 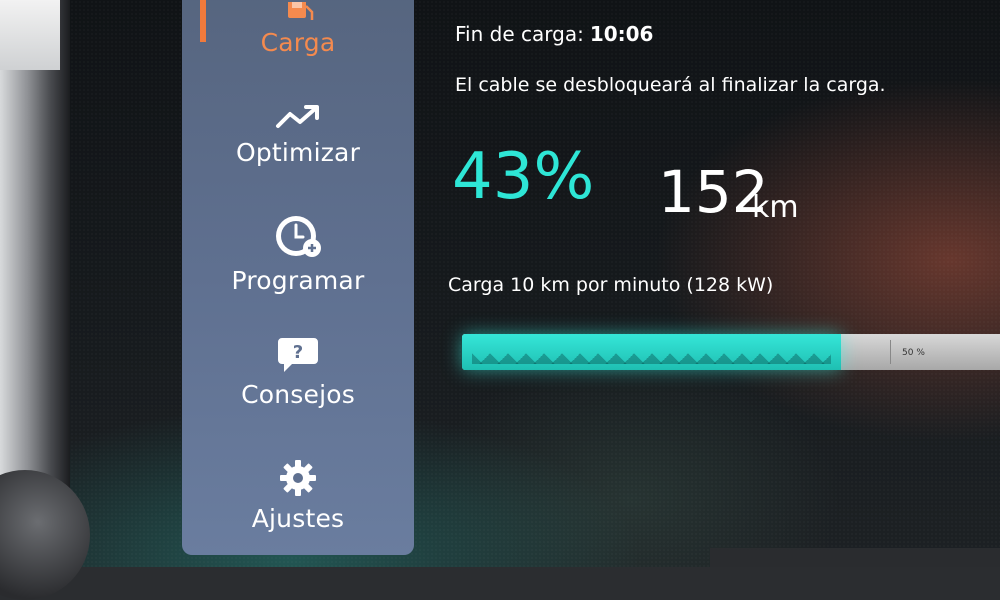 I want to click on progress-midpoint-tick, so click(x=890, y=352).